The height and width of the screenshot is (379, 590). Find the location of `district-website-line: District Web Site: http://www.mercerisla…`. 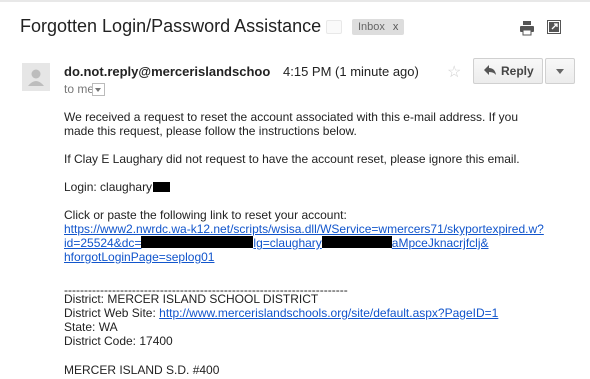

district-website-line: District Web Site: http://www.mercerisla… is located at coordinates (281, 313).